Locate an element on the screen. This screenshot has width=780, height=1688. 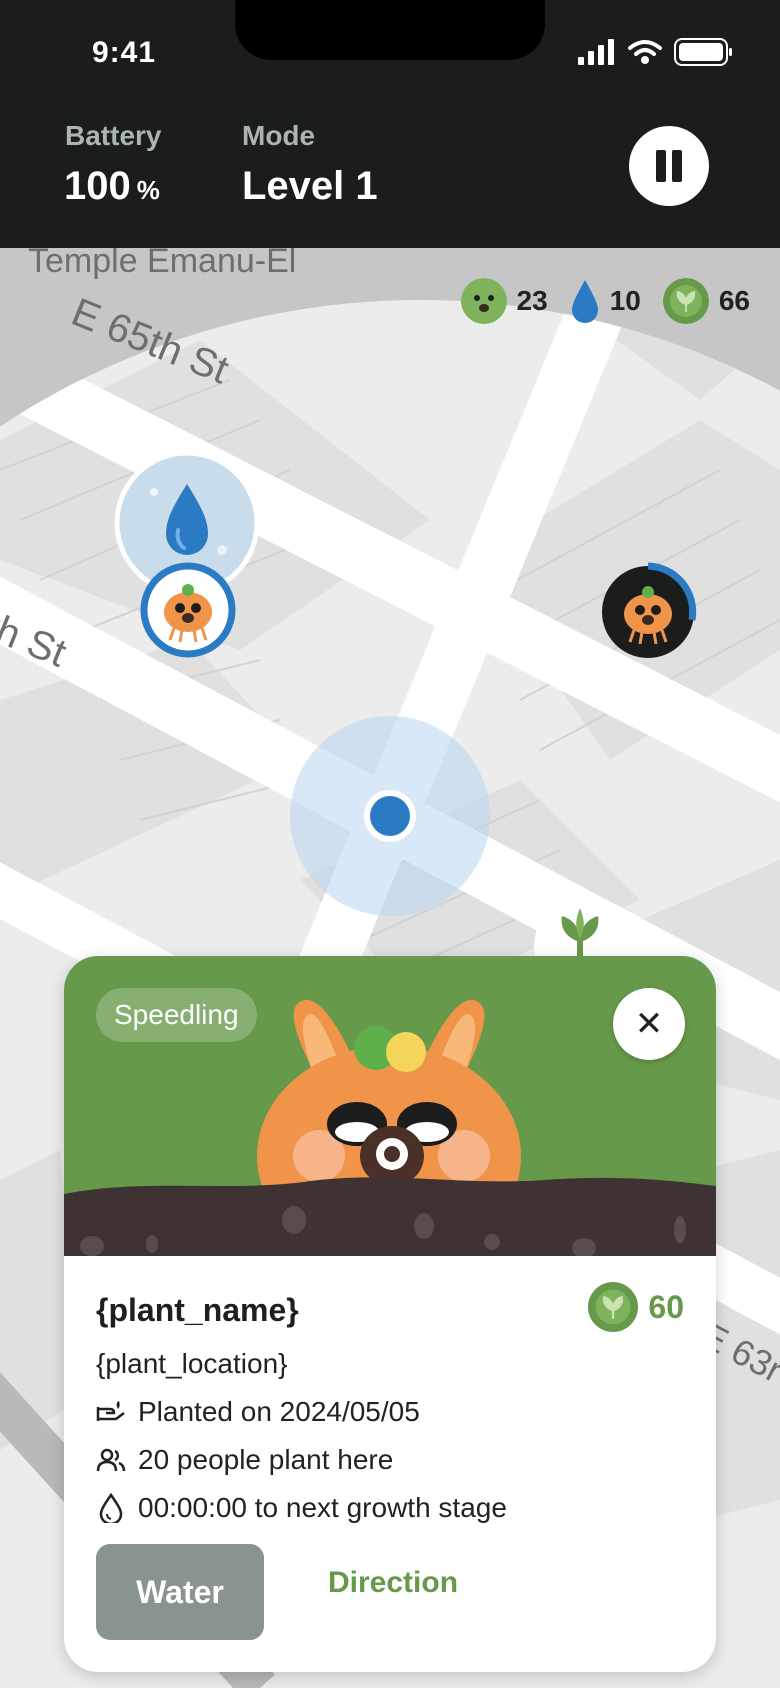
plant-hero: Speedling ✕ is located at coordinates (390, 1106).